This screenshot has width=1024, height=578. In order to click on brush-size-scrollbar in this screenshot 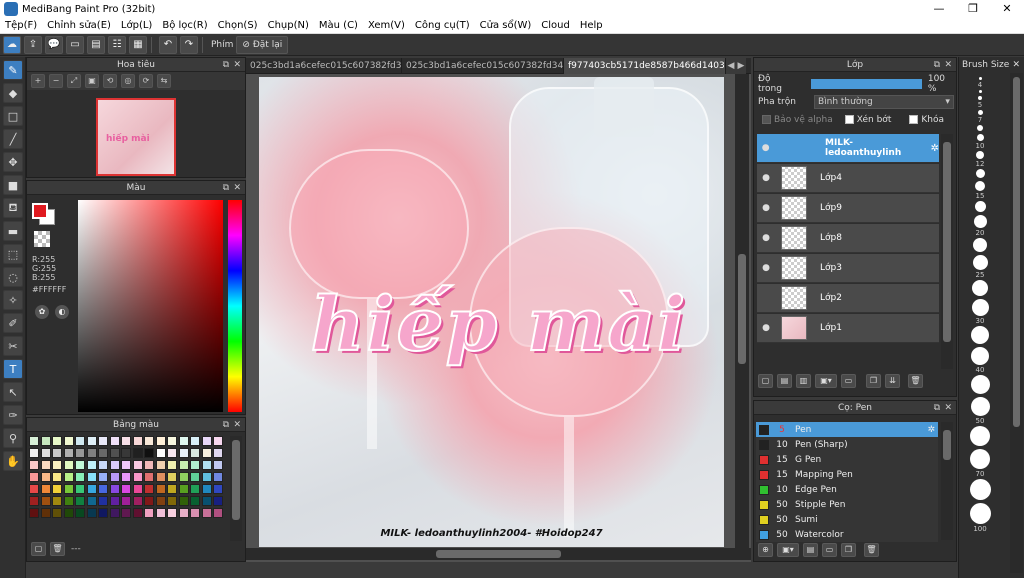, I will do `click(1016, 323)`.